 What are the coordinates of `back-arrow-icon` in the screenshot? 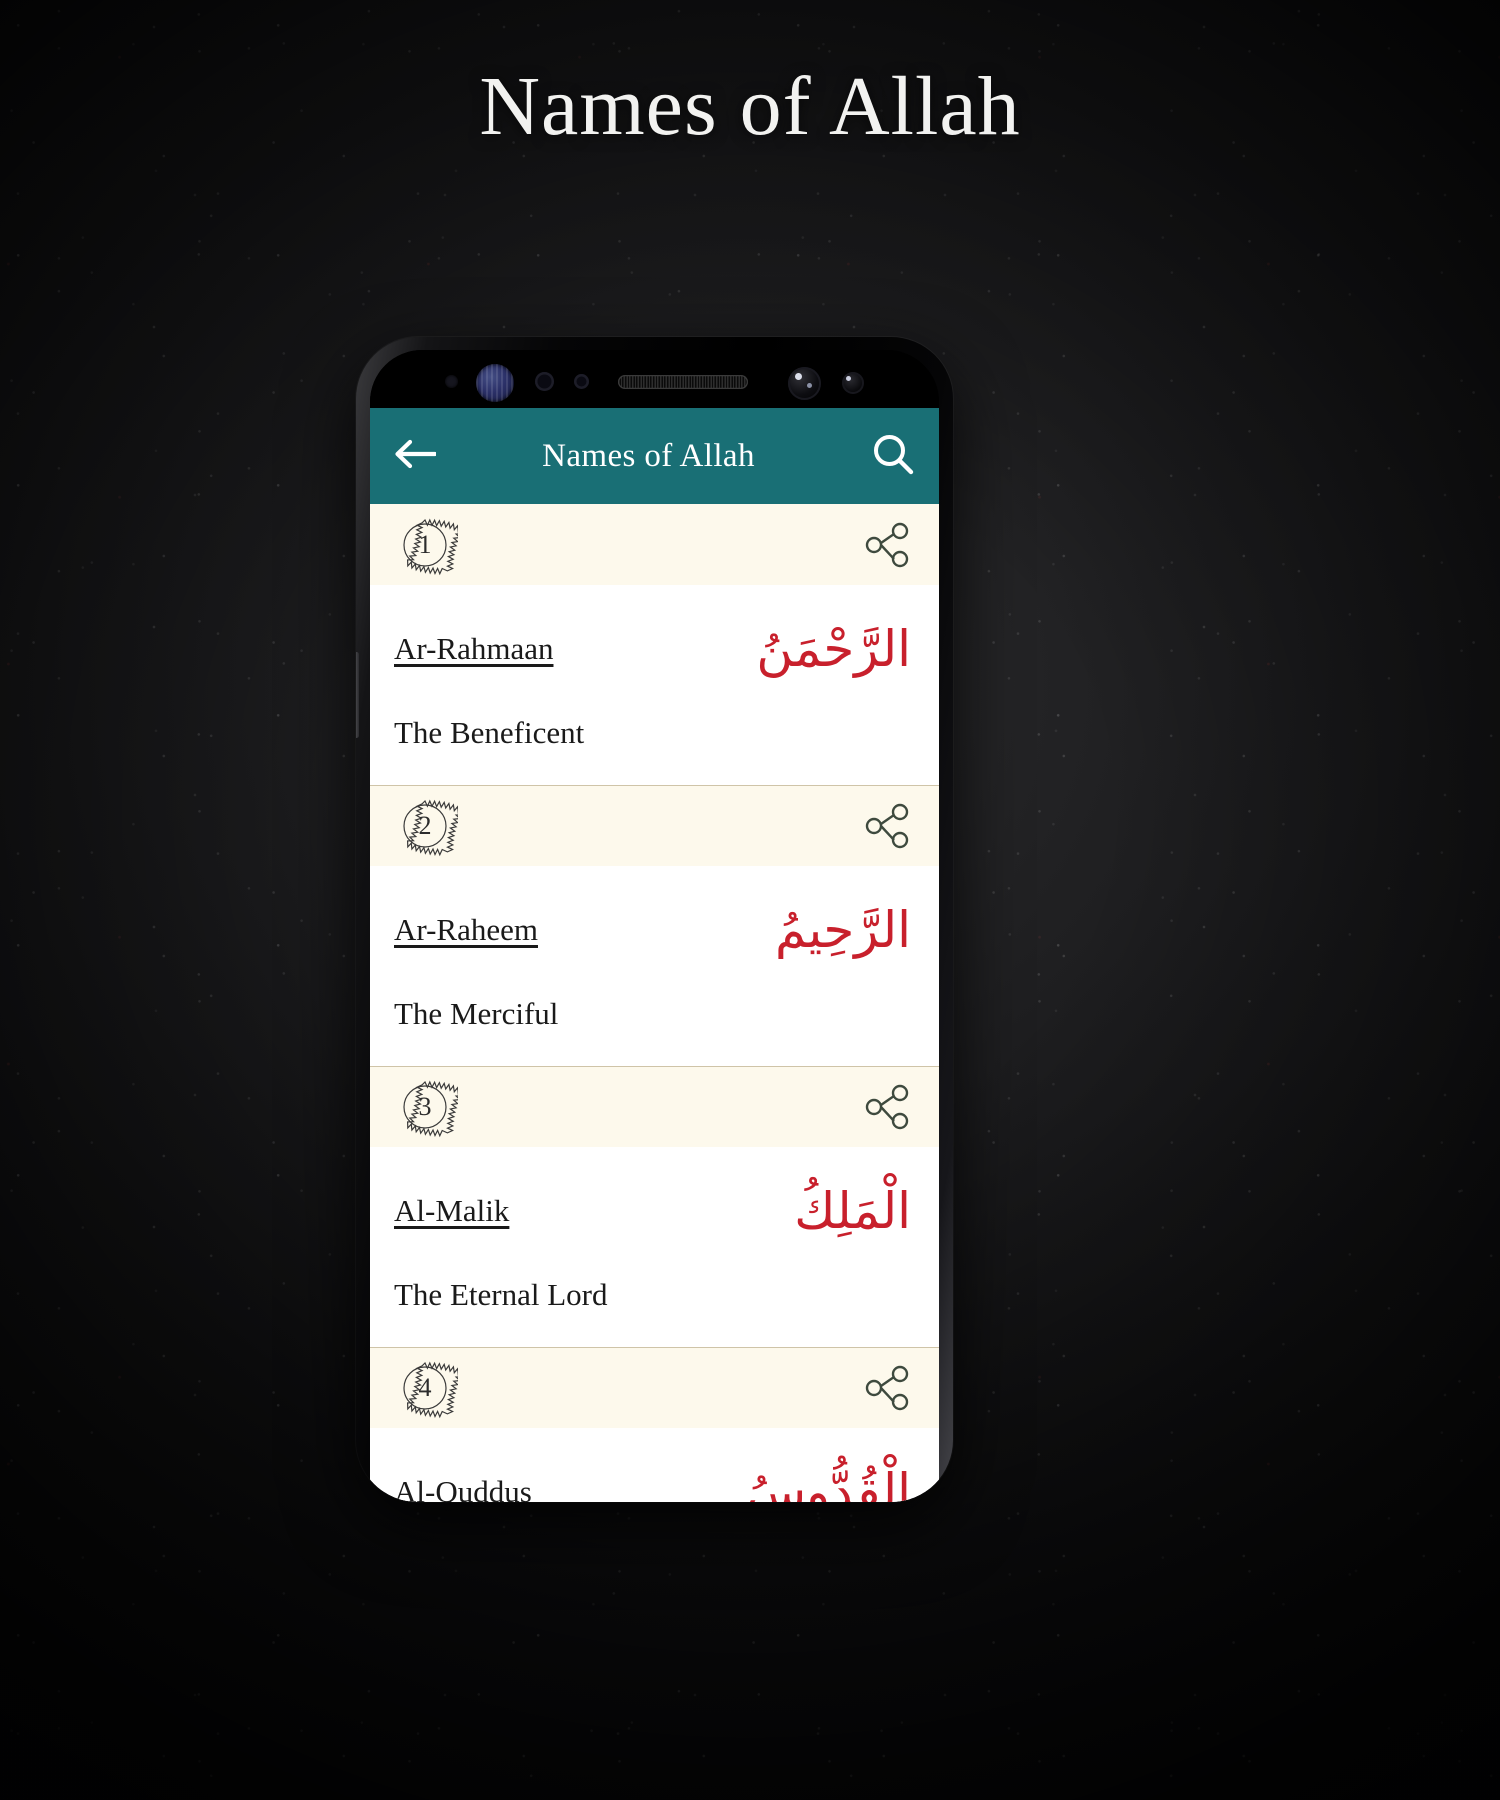 It's located at (416, 456).